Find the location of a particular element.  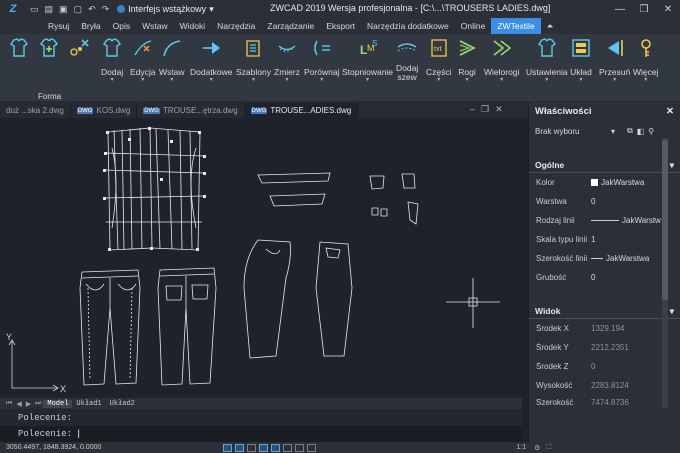

menu-opis: Opis is located at coordinates (121, 26).